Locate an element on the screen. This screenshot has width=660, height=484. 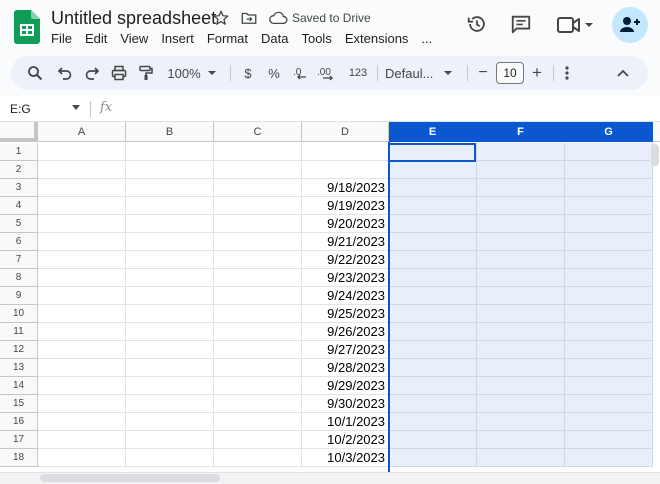
cell-d4: 9/19/2023 is located at coordinates (345, 206).